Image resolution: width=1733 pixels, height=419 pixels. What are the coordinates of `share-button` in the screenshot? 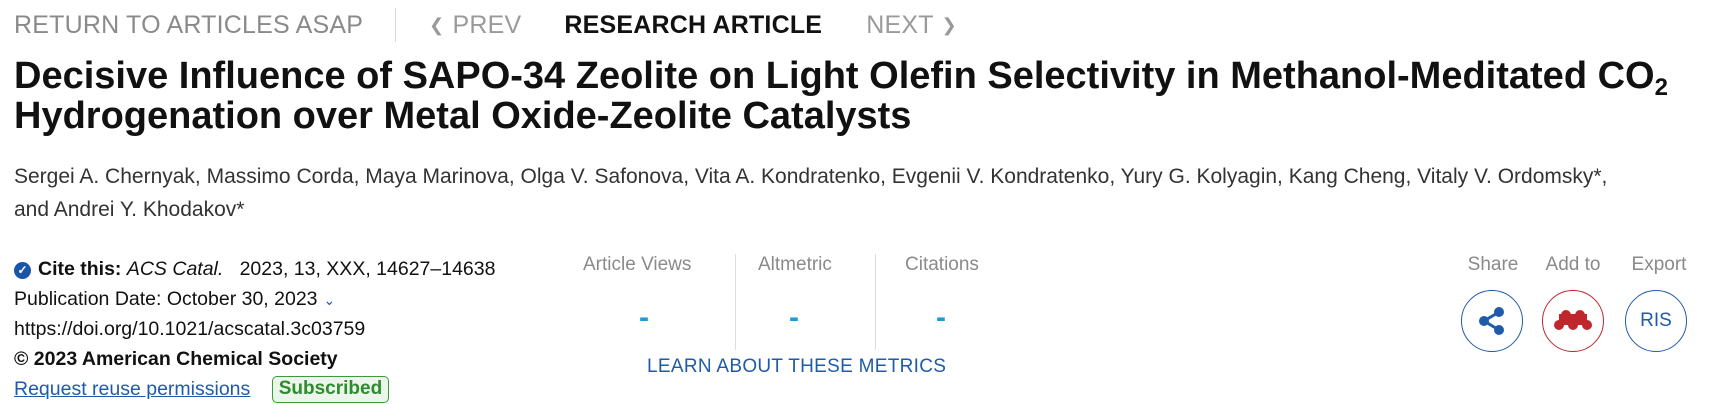 It's located at (1492, 321).